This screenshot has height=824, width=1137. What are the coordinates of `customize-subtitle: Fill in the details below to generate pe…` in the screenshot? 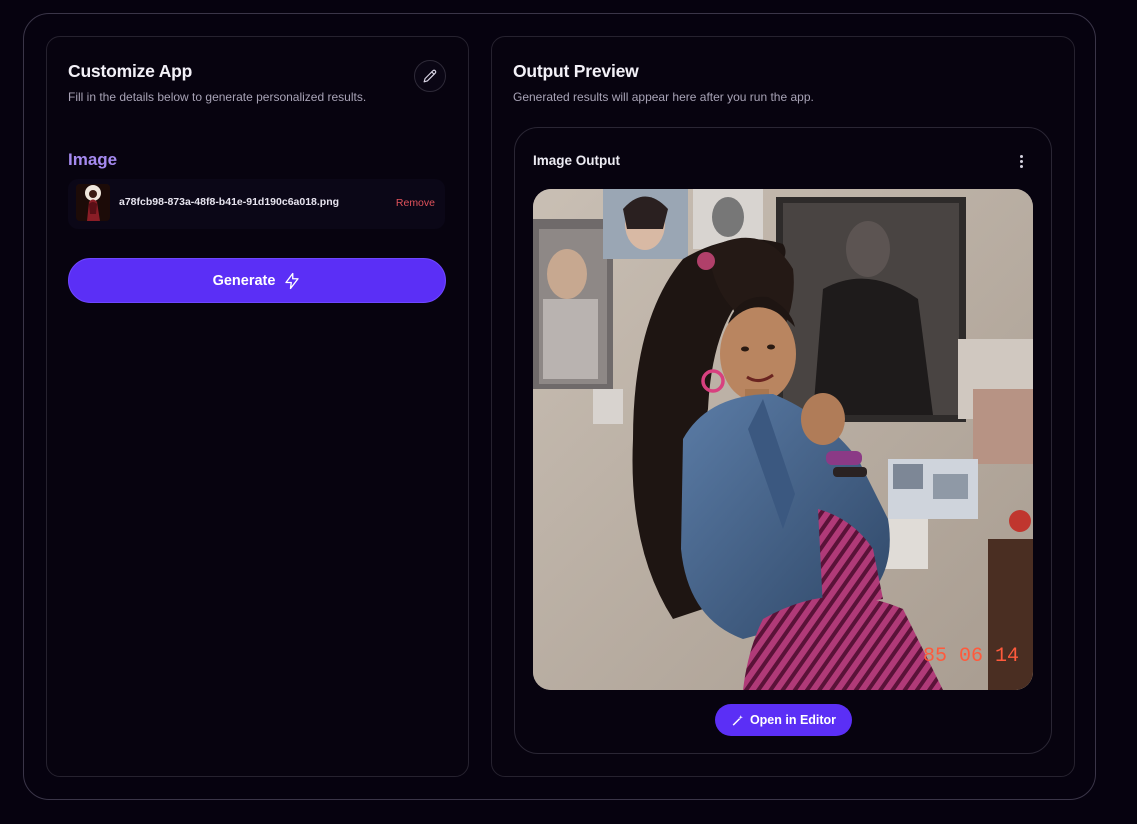 It's located at (217, 97).